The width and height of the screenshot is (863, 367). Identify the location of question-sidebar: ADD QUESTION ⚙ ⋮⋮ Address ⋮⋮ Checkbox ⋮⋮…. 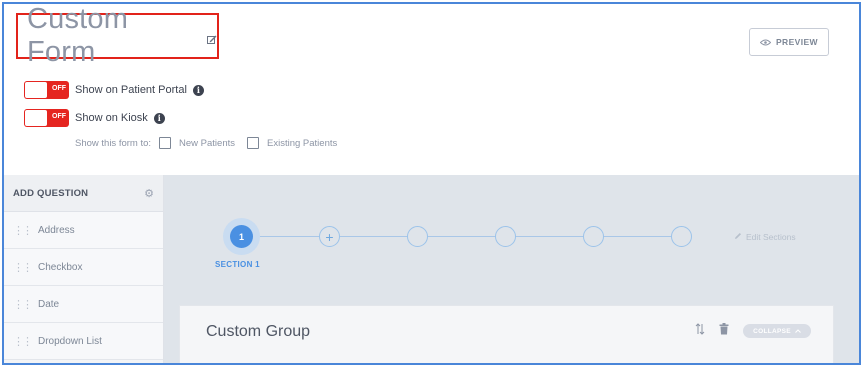
(84, 269).